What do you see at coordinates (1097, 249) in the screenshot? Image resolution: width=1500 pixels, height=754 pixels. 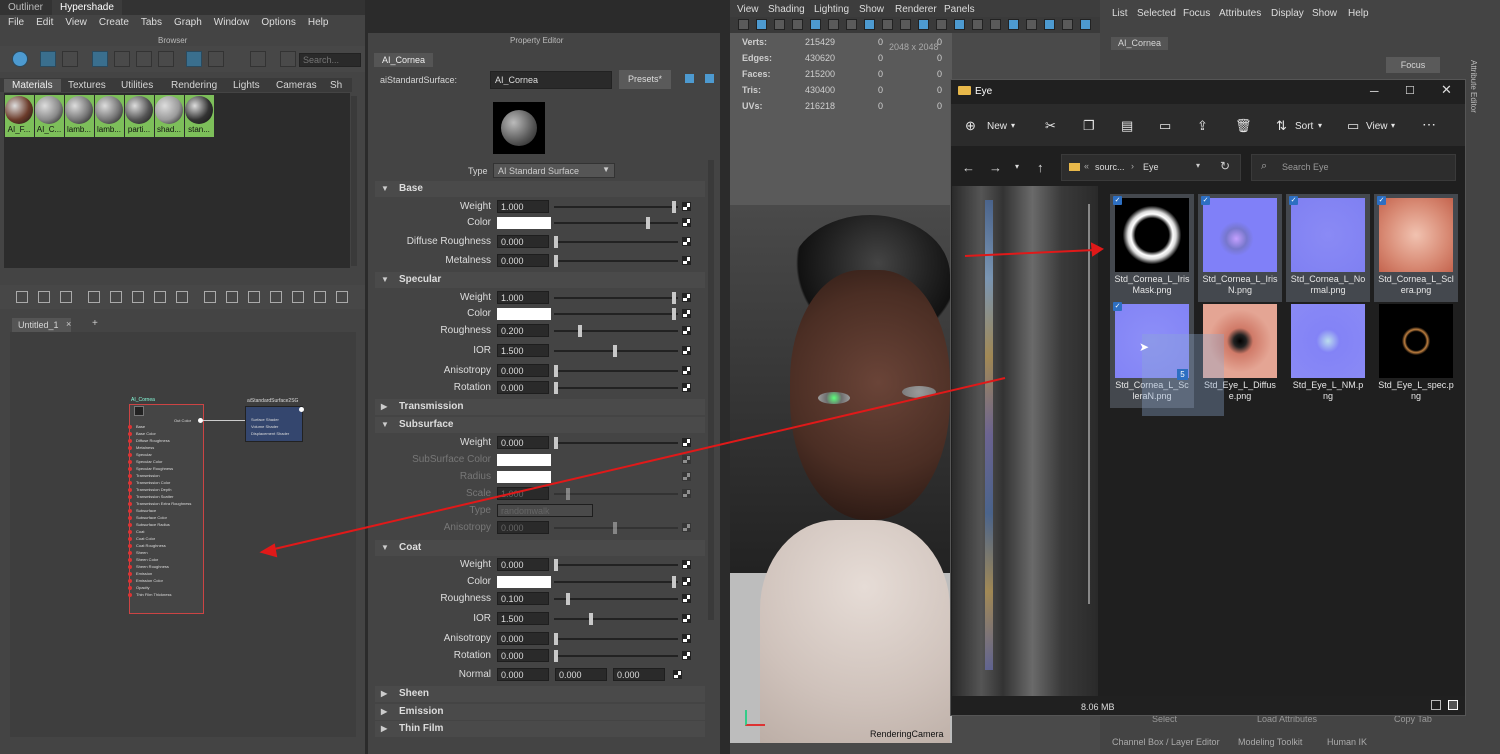 I see `arrow-head-iris-mask` at bounding box center [1097, 249].